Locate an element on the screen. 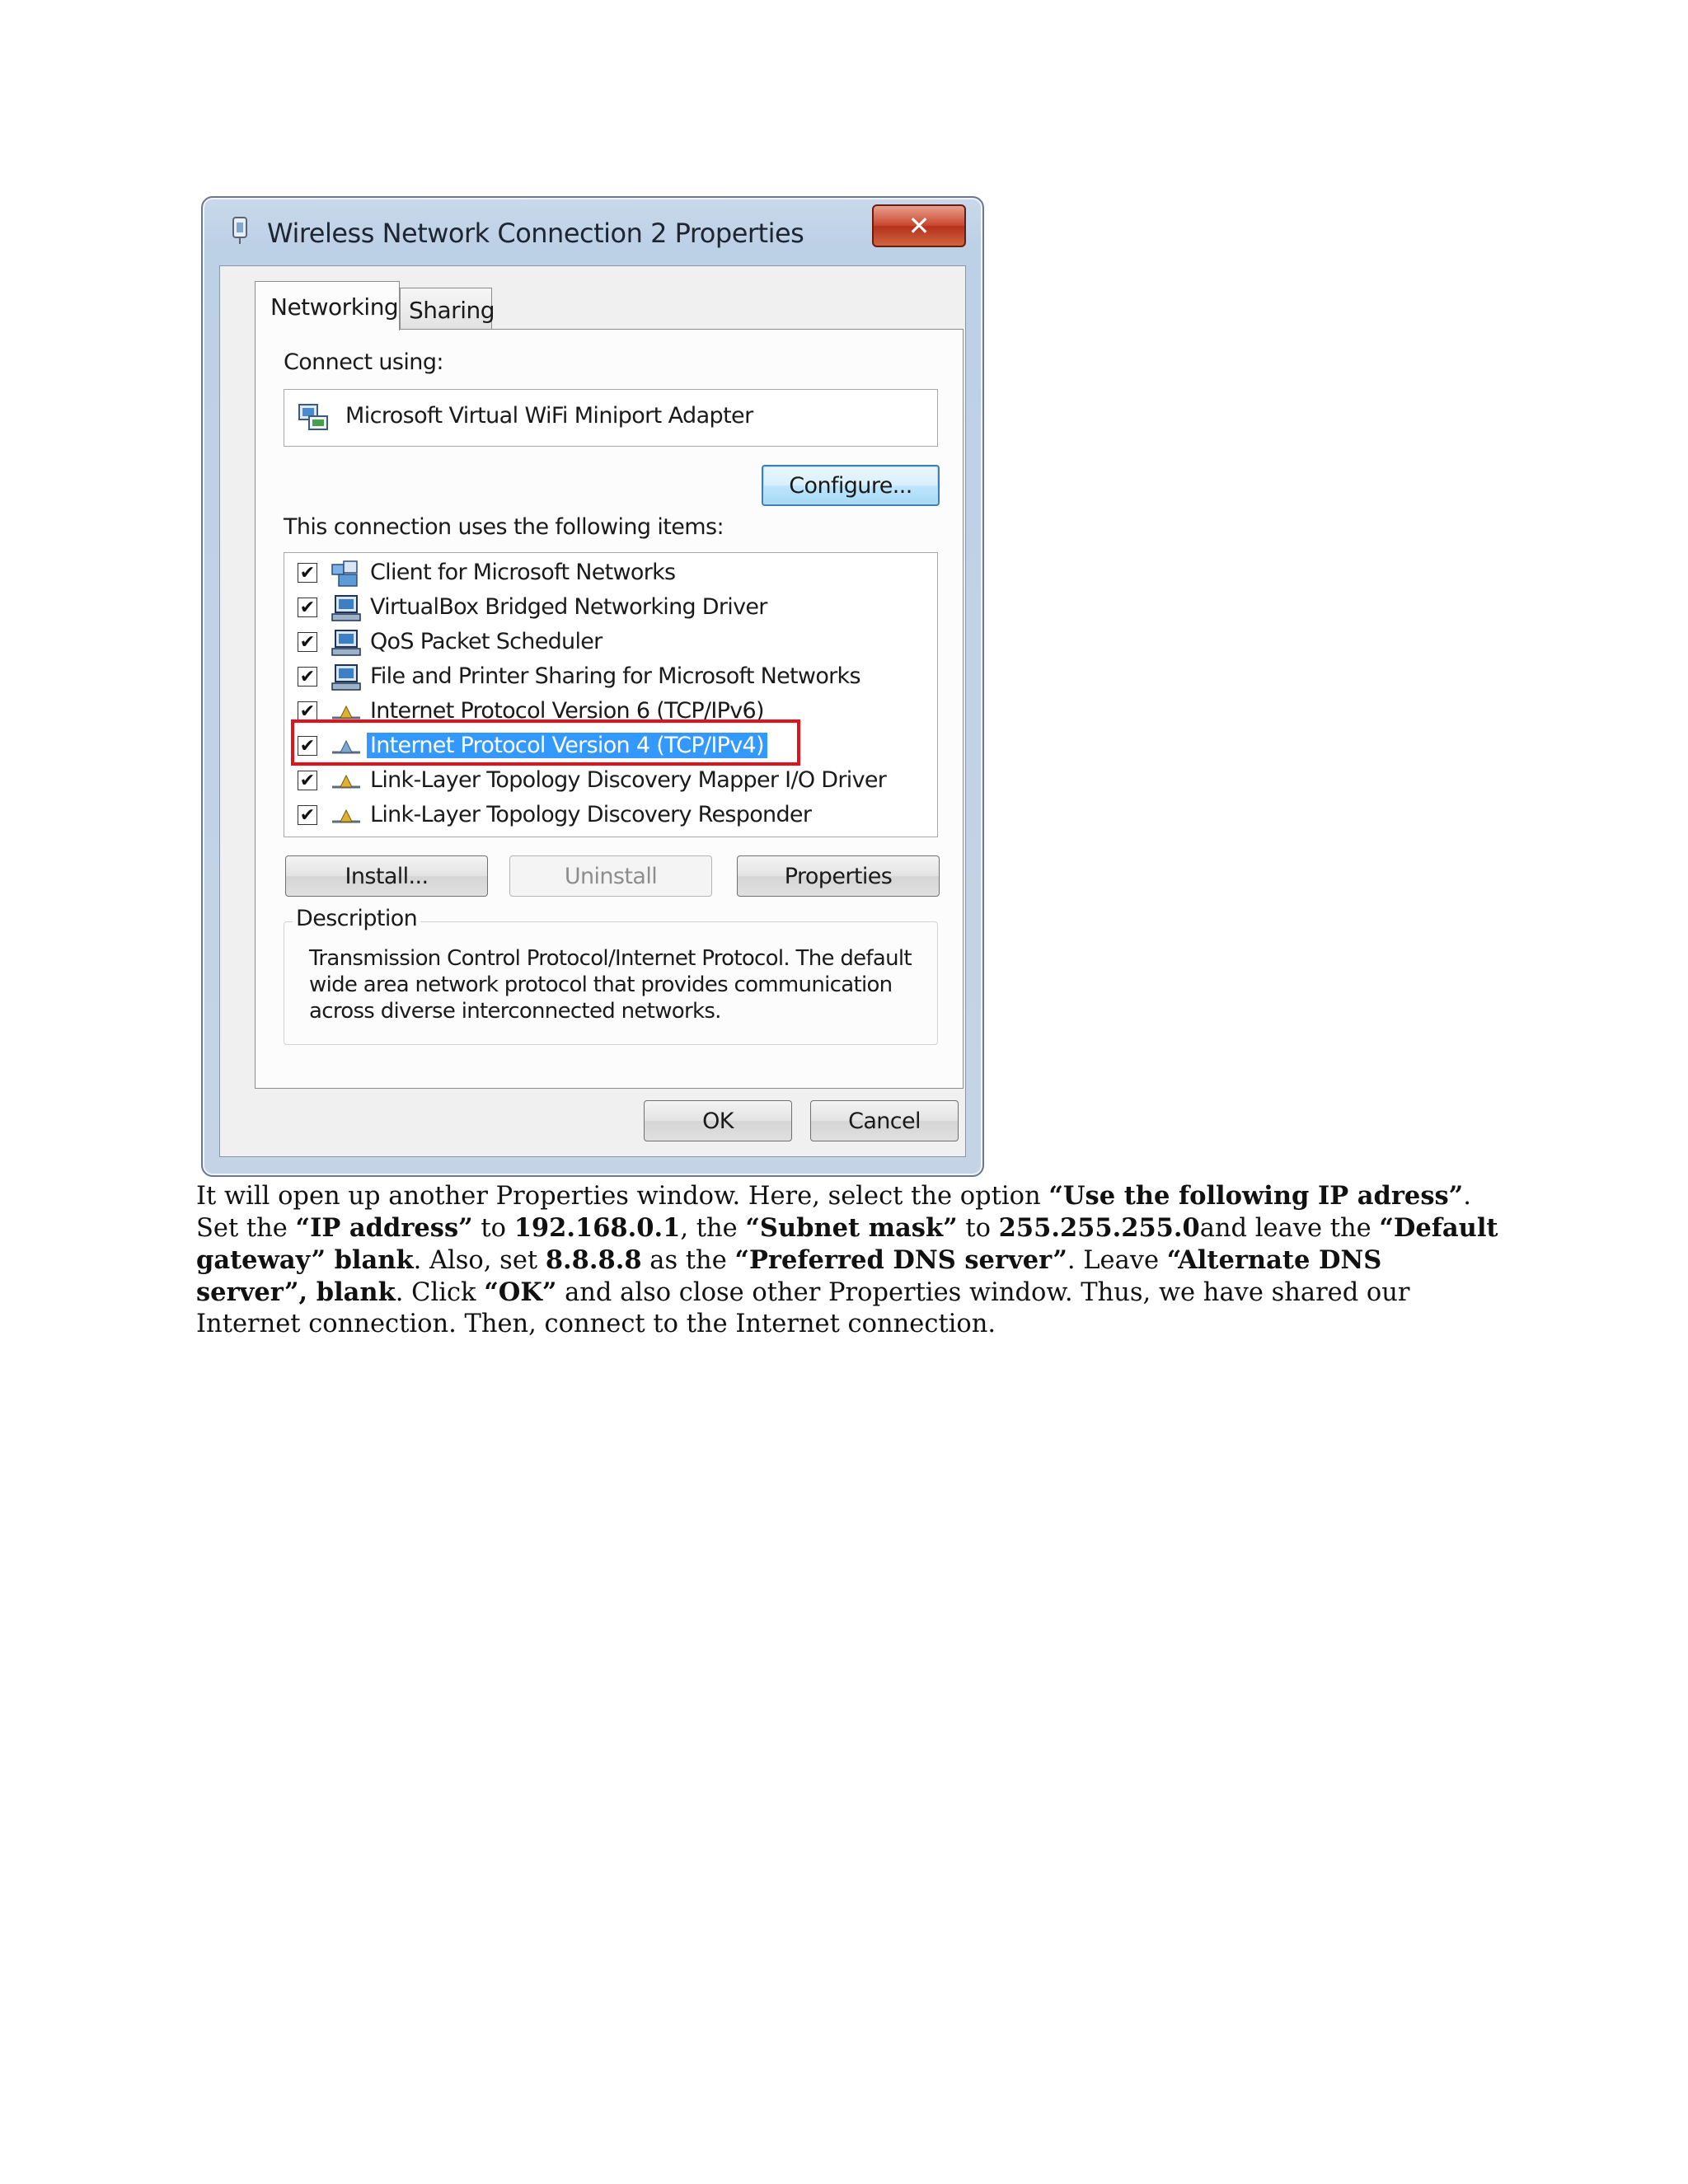 This screenshot has height=2184, width=1688. list-item: ✔ Client for Microsoft Networks is located at coordinates (611, 573).